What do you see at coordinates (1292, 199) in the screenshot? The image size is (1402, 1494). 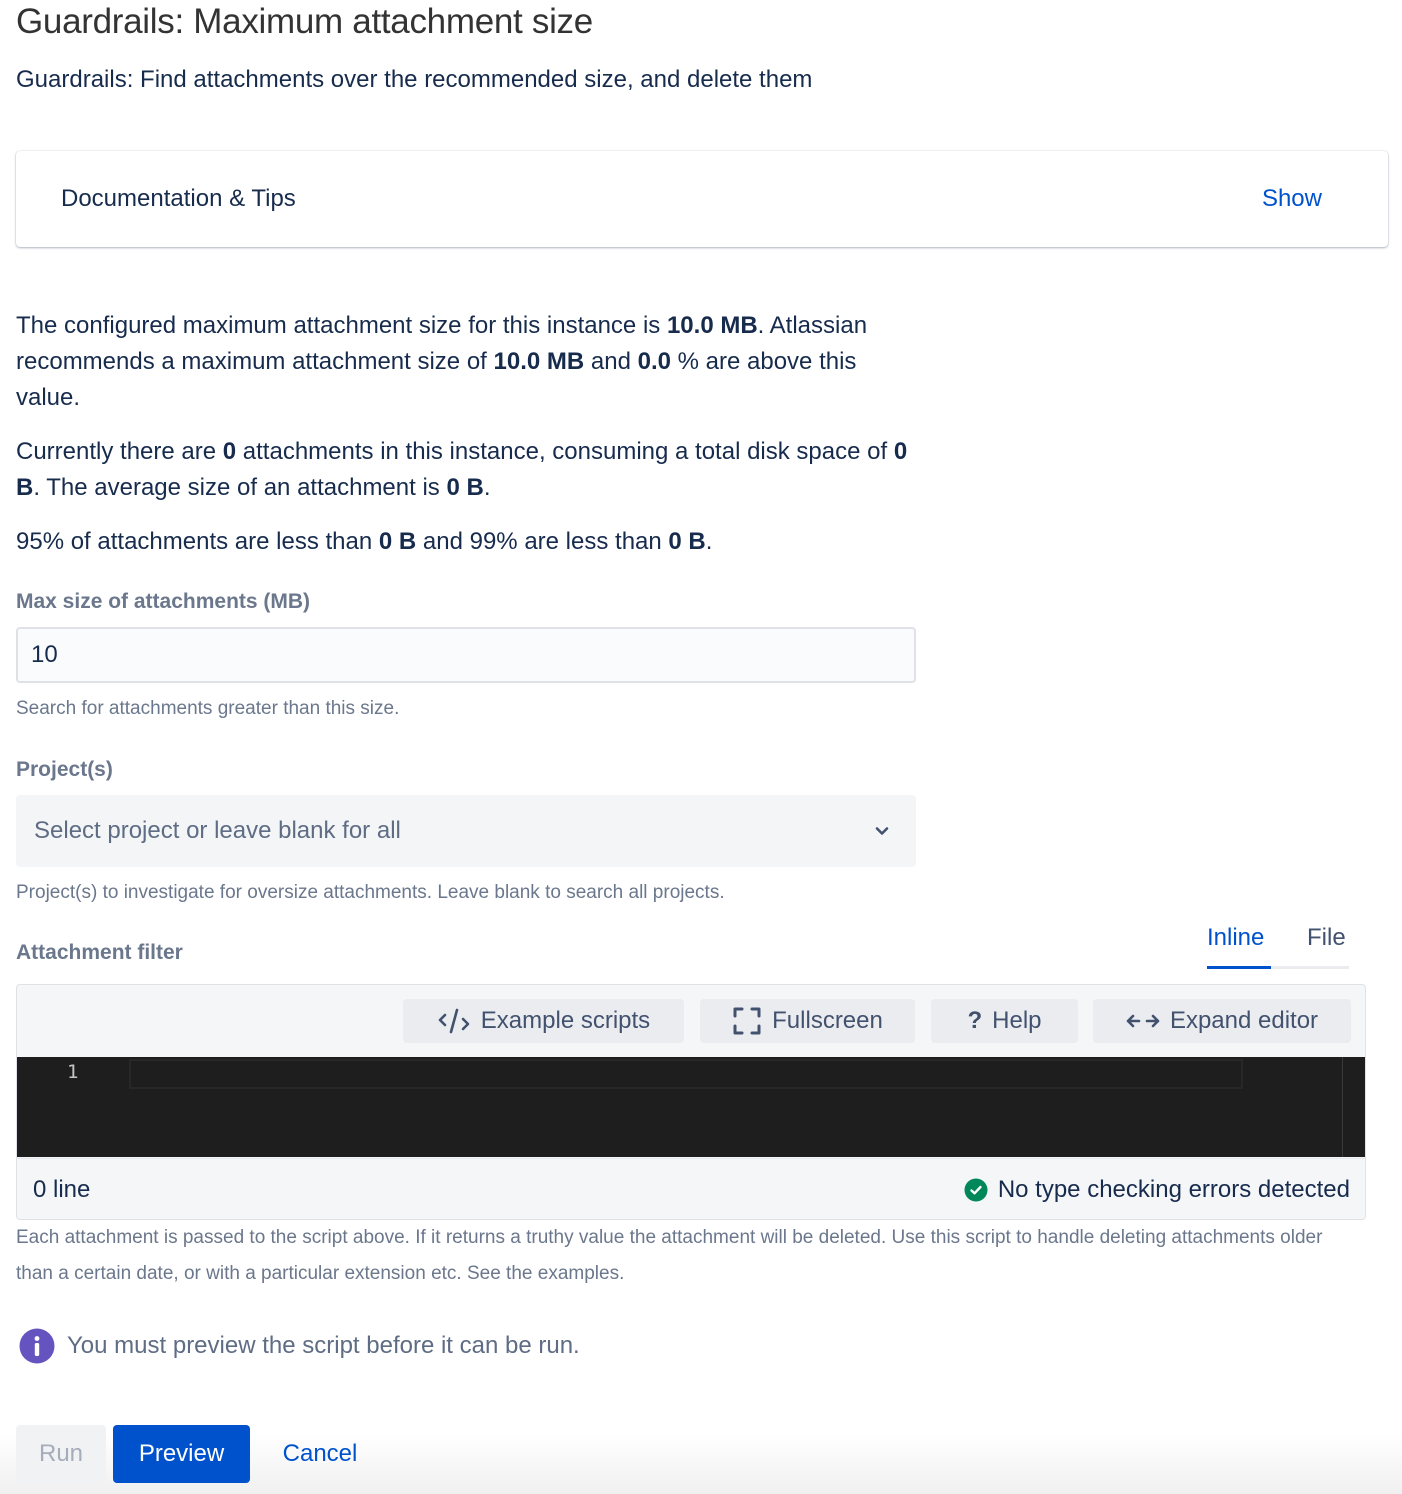 I see `documentation-show-toggle: Show` at bounding box center [1292, 199].